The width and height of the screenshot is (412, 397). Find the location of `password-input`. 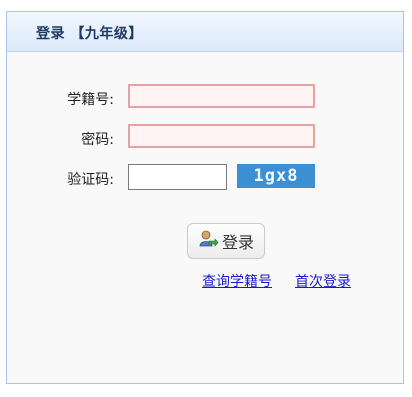

password-input is located at coordinates (221, 136).